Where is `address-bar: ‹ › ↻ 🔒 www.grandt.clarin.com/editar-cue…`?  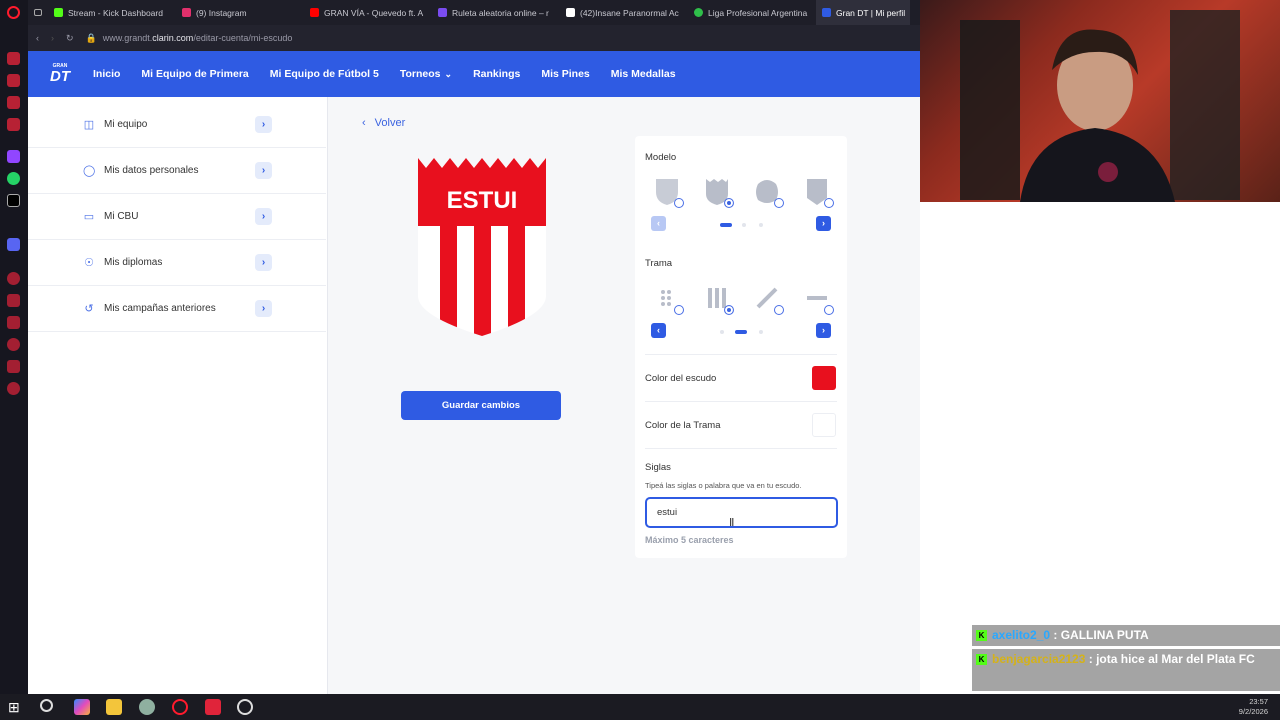
address-bar: ‹ › ↻ 🔒 www.grandt.clarin.com/editar-cue… is located at coordinates (474, 38).